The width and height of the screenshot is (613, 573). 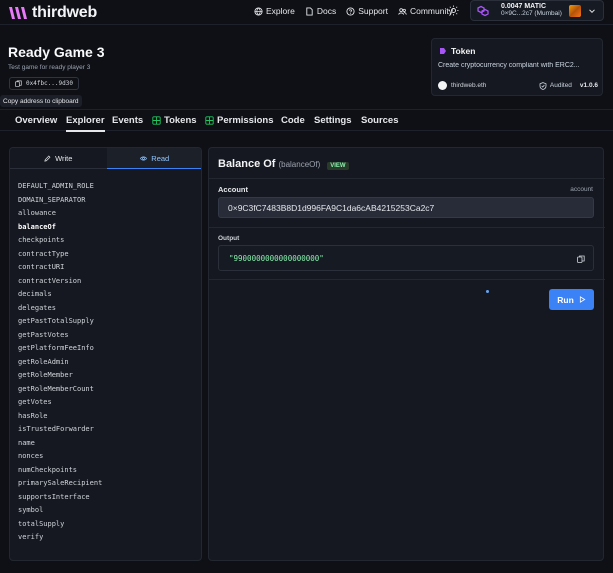 What do you see at coordinates (60, 430) in the screenshot?
I see `function-item-istrustedforwarder: isTrustedForwarder` at bounding box center [60, 430].